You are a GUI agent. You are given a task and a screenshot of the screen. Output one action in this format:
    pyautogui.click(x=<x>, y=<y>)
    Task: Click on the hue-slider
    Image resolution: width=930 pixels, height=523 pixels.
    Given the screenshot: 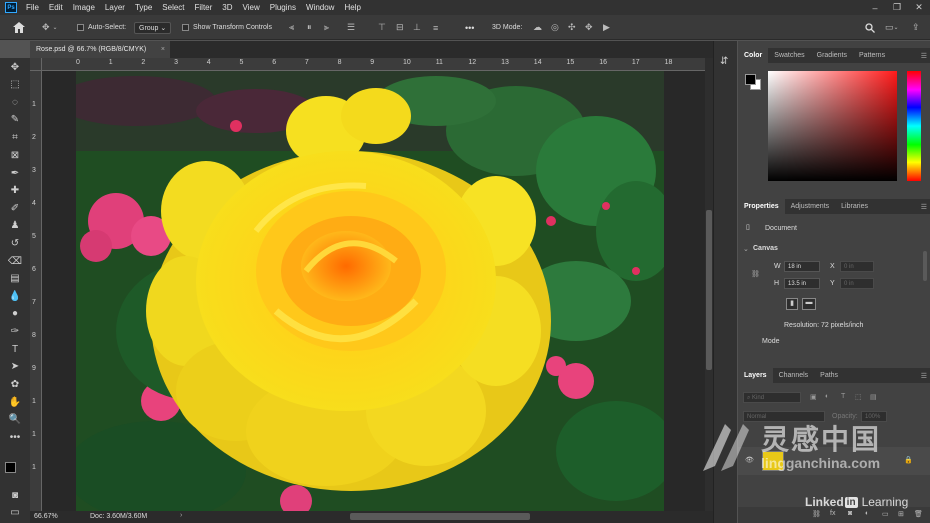 What is the action you would take?
    pyautogui.click(x=914, y=126)
    